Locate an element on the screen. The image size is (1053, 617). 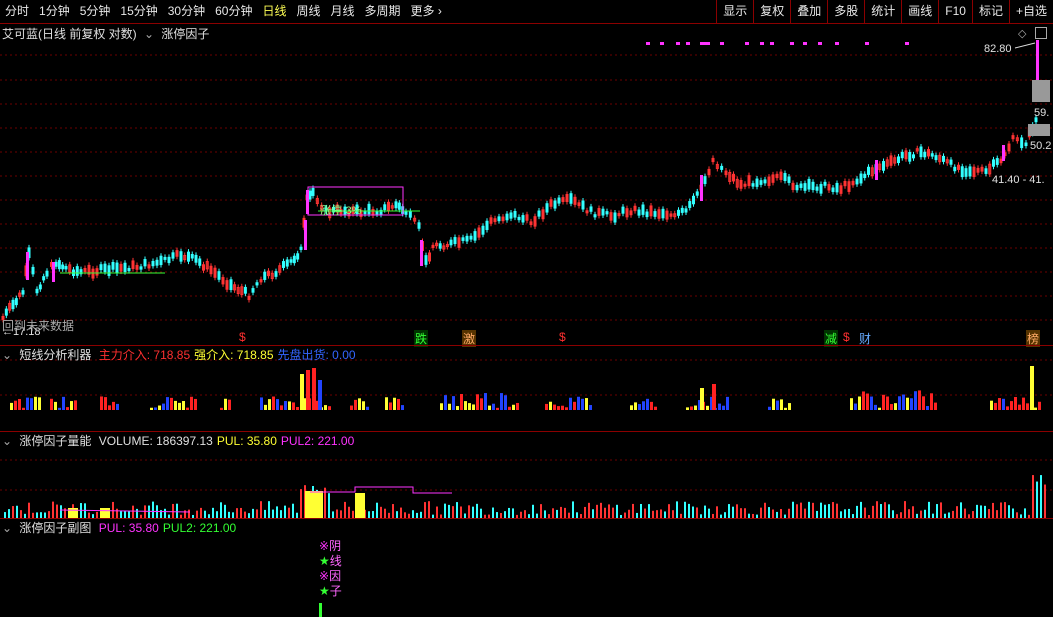
signal-char-2: ※因 is located at coordinates (330, 576).